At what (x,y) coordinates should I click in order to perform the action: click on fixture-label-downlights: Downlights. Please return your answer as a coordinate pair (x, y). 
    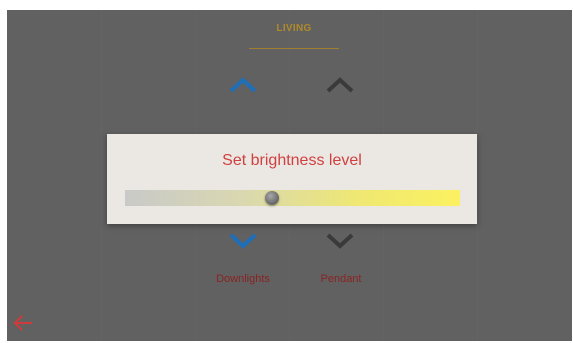
    Looking at the image, I should click on (243, 279).